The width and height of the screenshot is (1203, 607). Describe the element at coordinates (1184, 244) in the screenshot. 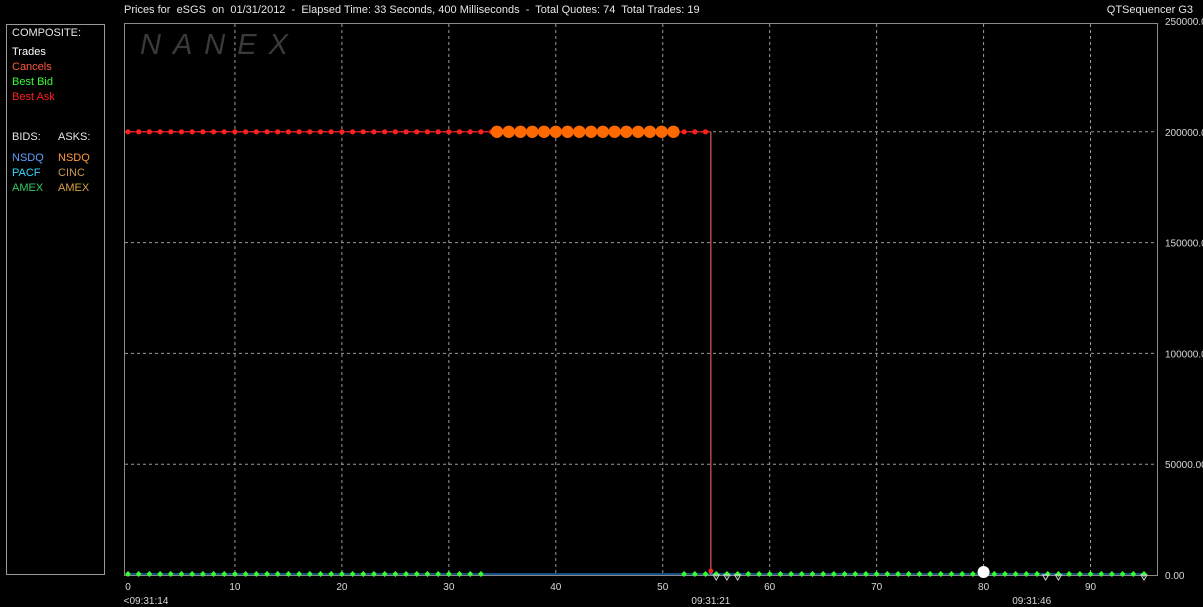

I see `y-tick-label: 150000.00` at that location.